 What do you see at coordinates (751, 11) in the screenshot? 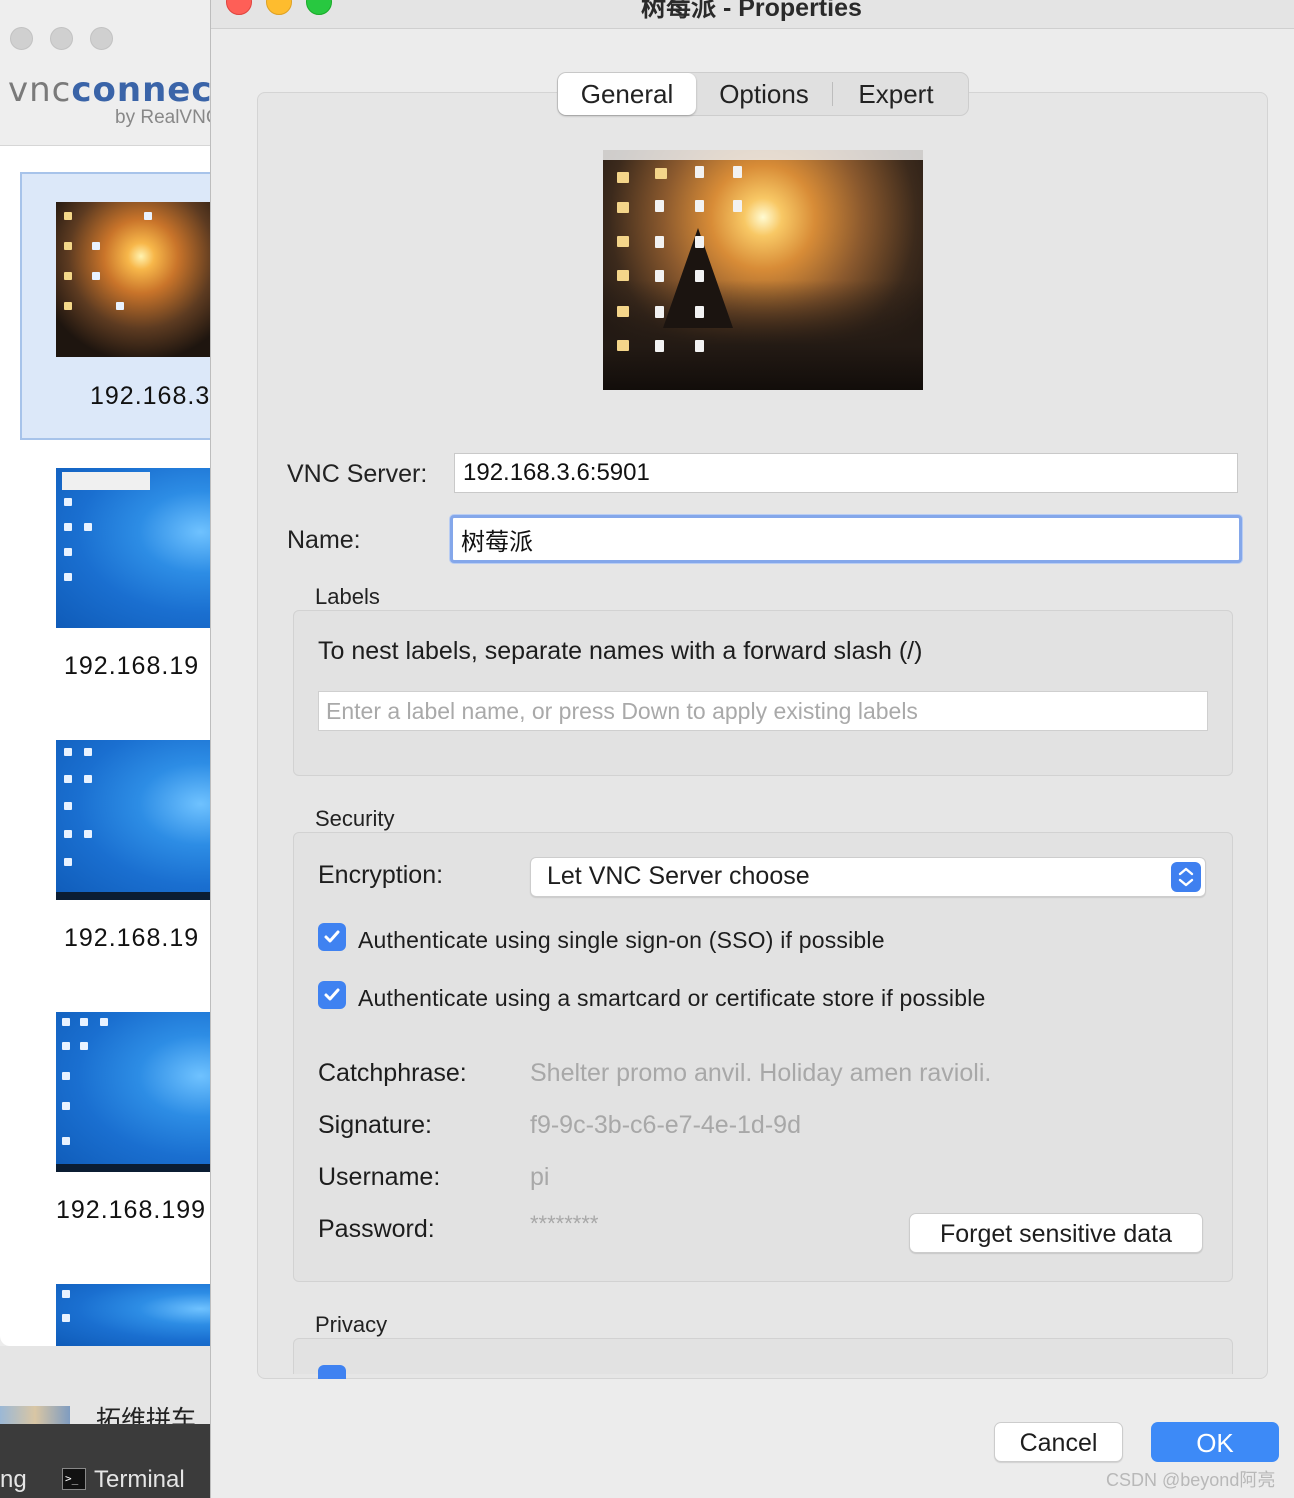
I see `window-title: 树莓派 - Properties` at bounding box center [751, 11].